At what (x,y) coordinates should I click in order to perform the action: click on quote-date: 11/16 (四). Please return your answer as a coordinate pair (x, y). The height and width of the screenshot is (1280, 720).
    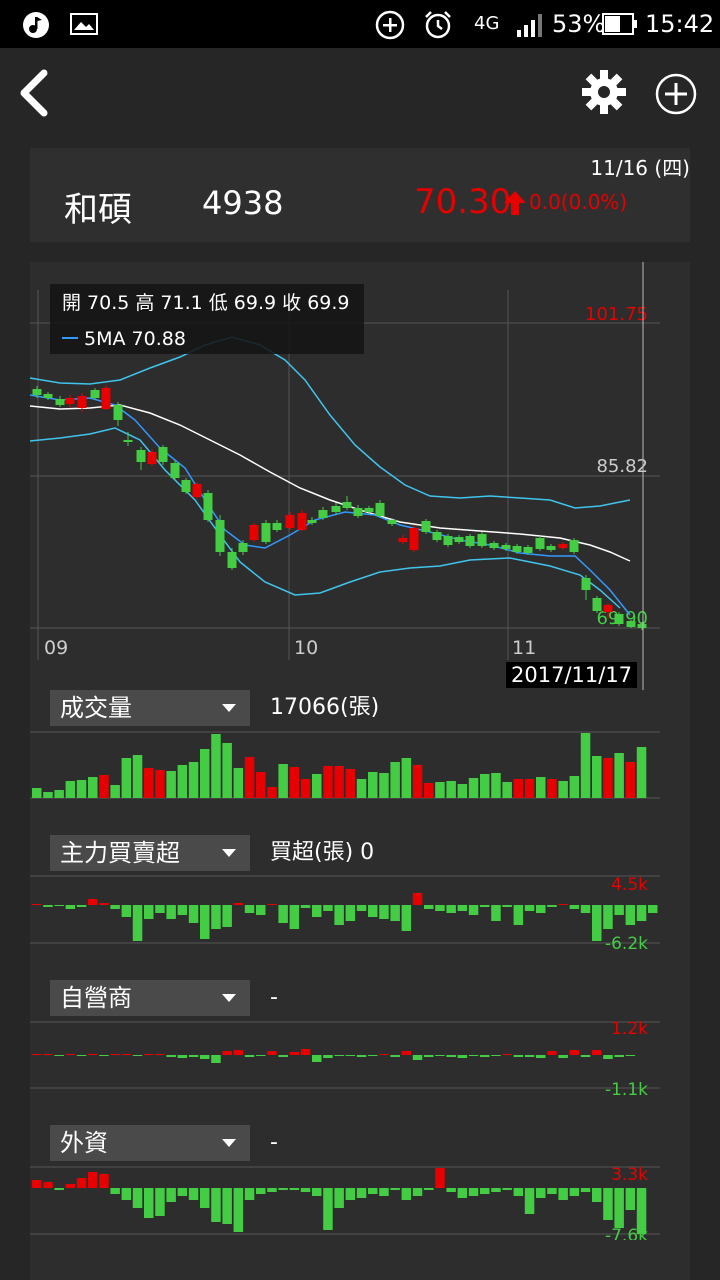
    Looking at the image, I should click on (640, 168).